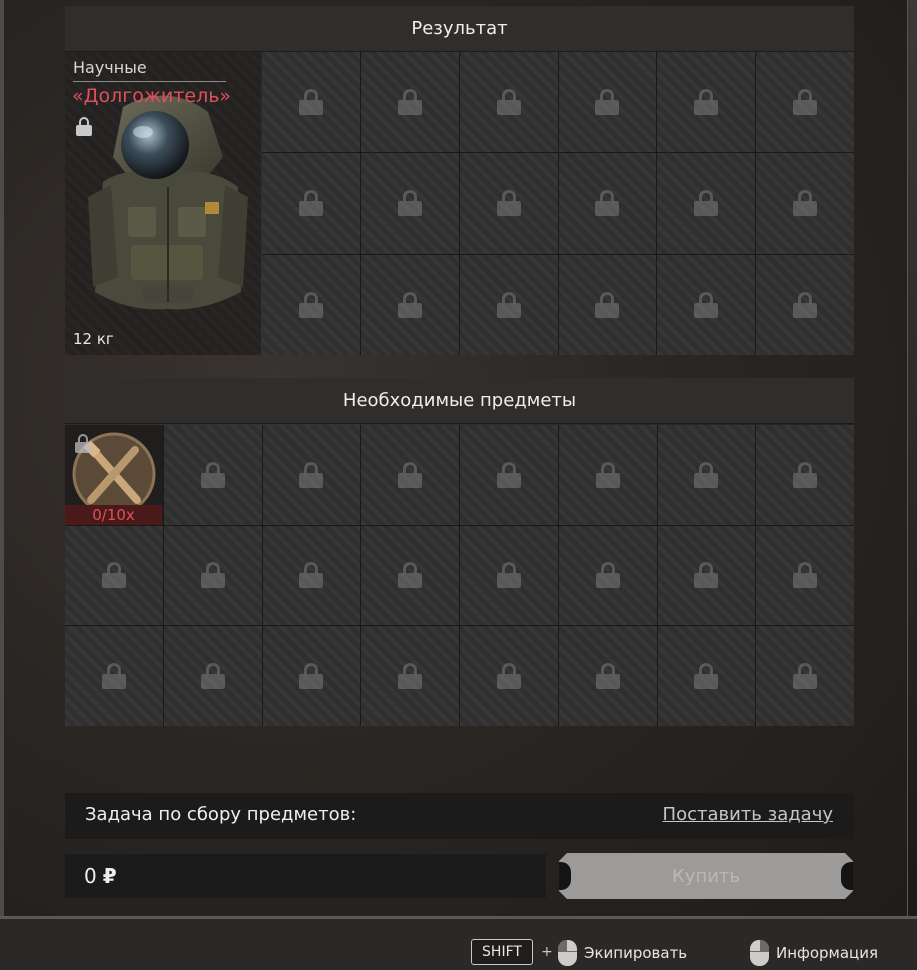 The height and width of the screenshot is (970, 917). I want to click on control-hints: SHIFT + Экипировать Информация, so click(458, 954).